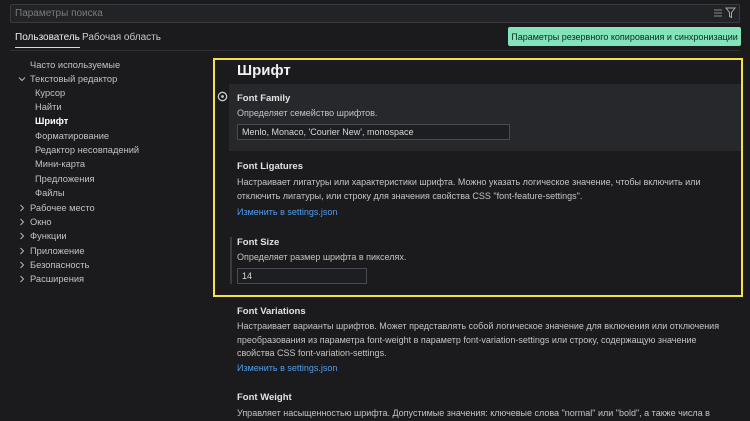 The image size is (750, 421). Describe the element at coordinates (121, 39) in the screenshot. I see `tab-workspace: Рабочая область` at that location.